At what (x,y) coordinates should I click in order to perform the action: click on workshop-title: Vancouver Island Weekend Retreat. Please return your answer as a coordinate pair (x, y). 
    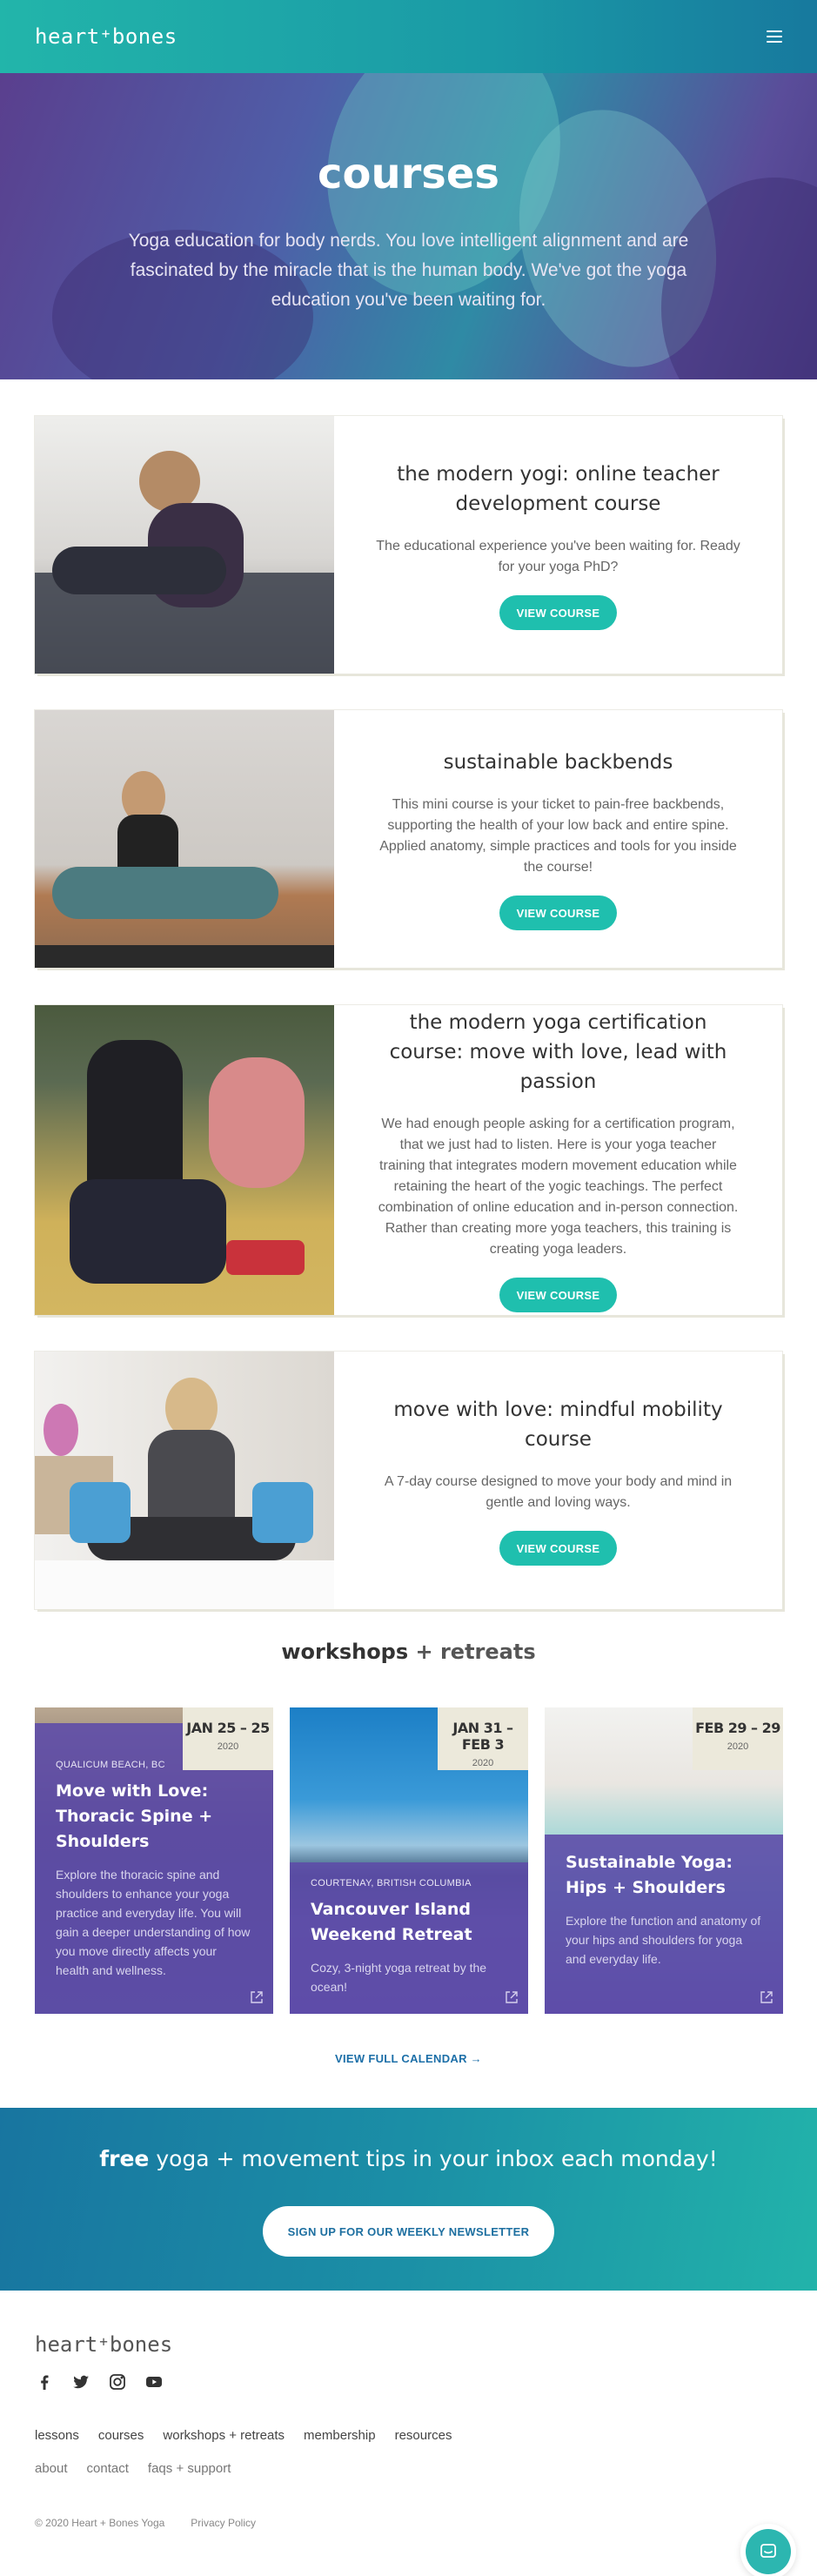
    Looking at the image, I should click on (391, 1922).